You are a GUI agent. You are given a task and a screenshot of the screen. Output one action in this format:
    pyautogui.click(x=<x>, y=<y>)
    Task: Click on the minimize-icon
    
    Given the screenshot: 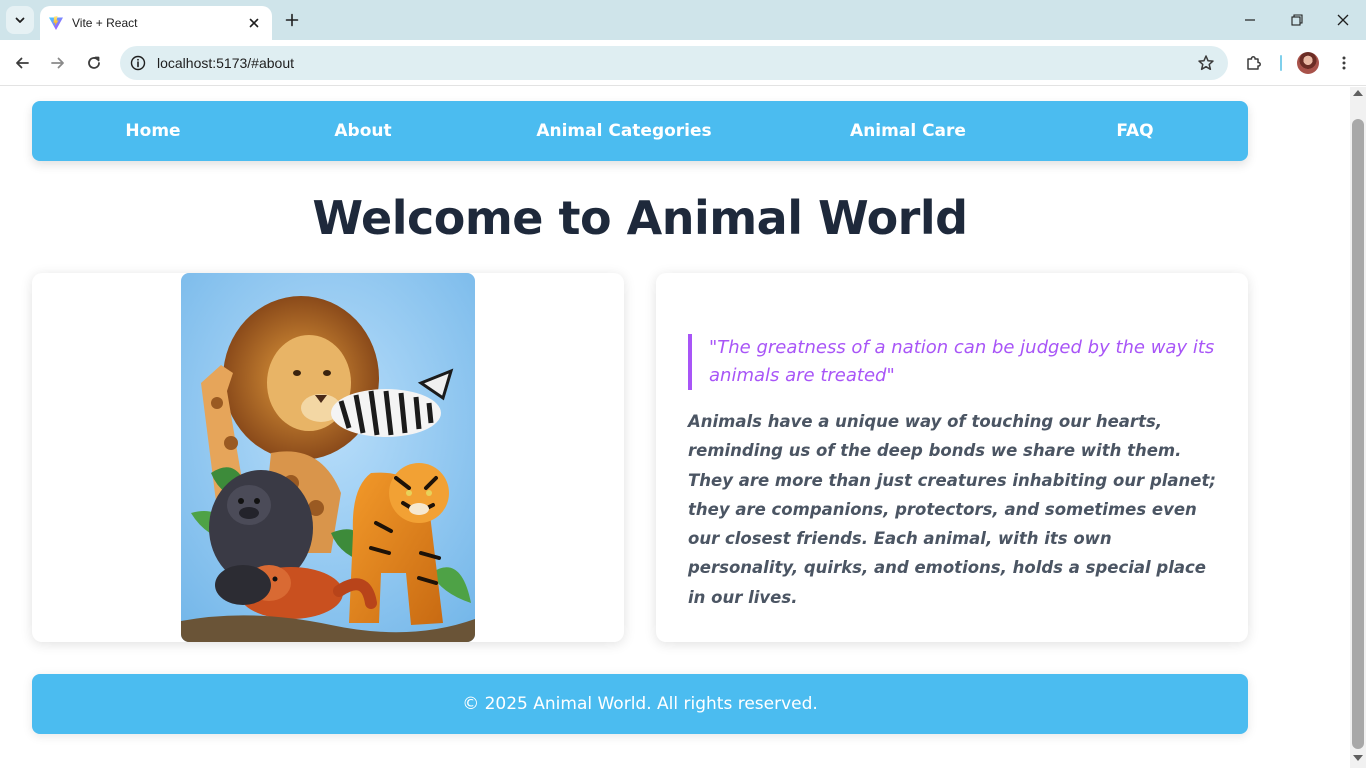 What is the action you would take?
    pyautogui.click(x=1250, y=20)
    